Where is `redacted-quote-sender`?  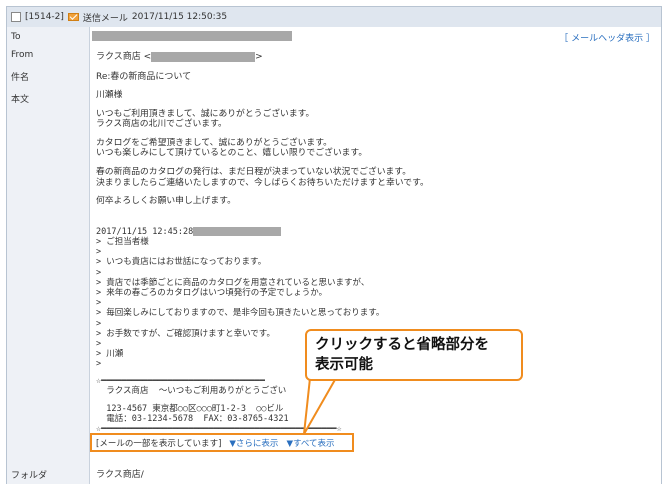
redacted-quote-sender is located at coordinates (237, 231).